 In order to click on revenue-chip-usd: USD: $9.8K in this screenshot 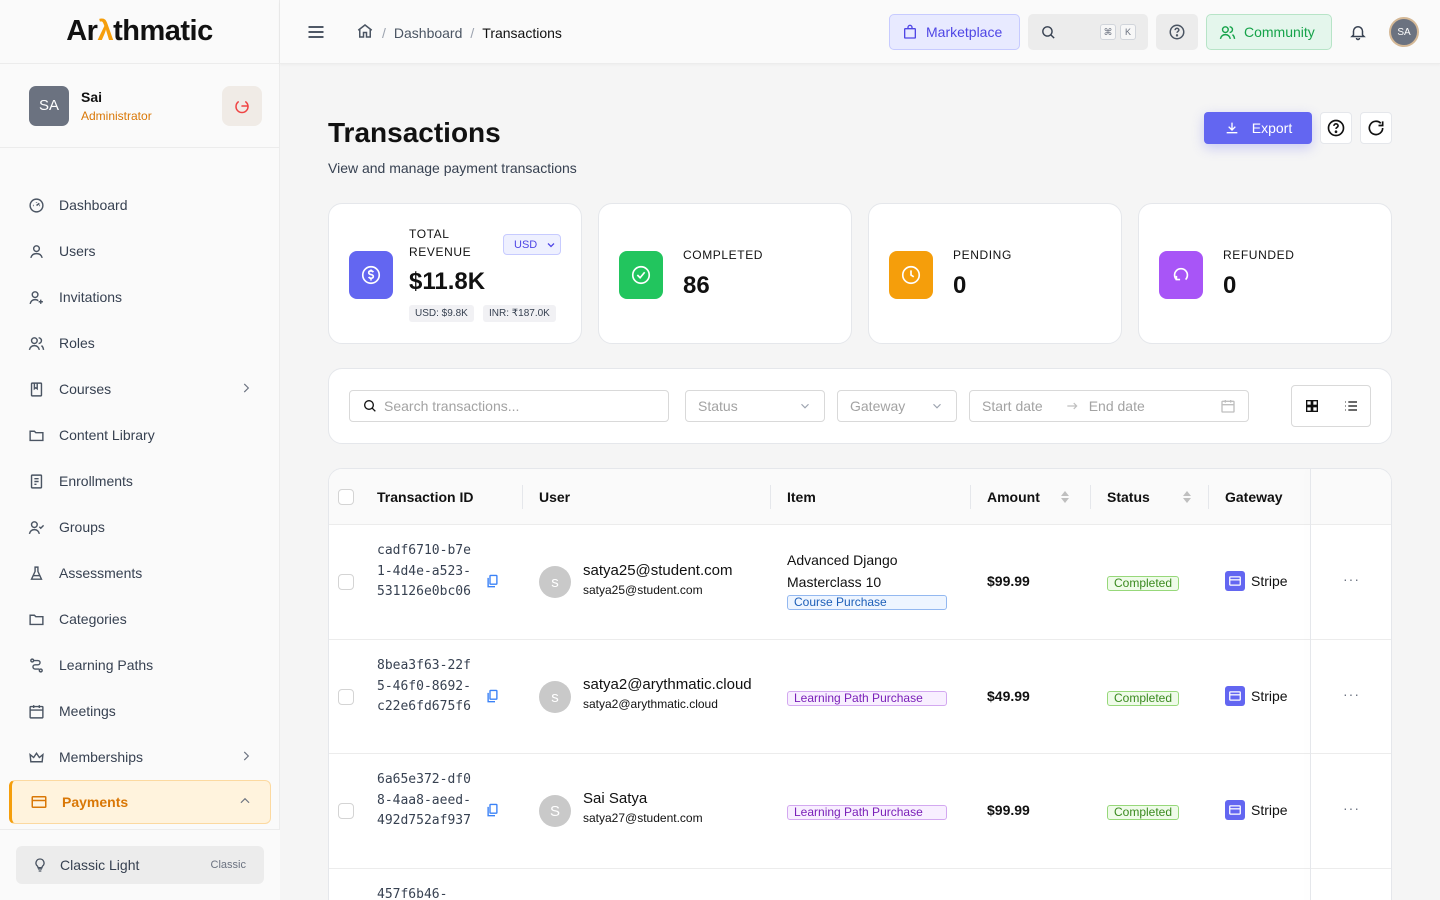, I will do `click(441, 313)`.